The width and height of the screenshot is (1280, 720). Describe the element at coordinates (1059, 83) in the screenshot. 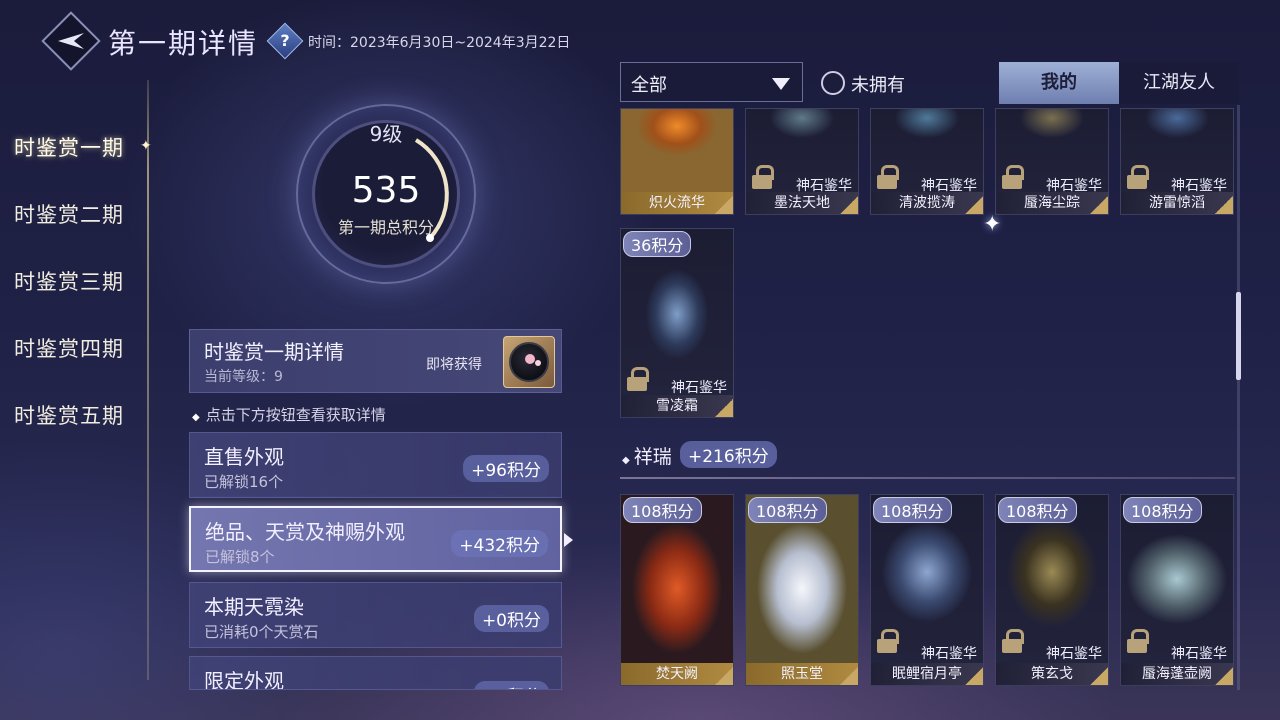

I see `tab-mine: 我的` at that location.